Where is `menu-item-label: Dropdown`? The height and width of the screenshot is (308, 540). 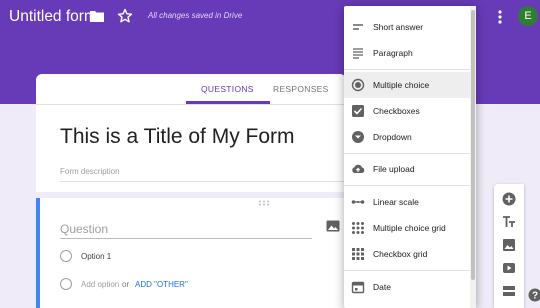 menu-item-label: Dropdown is located at coordinates (392, 137).